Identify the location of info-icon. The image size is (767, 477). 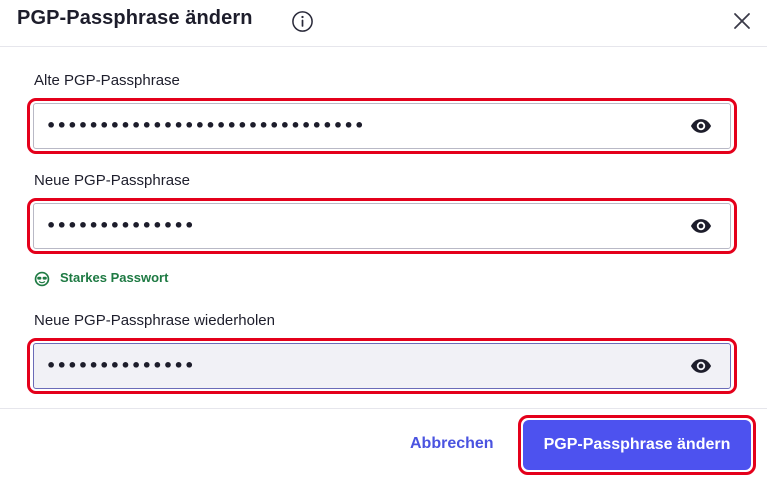
(302, 21).